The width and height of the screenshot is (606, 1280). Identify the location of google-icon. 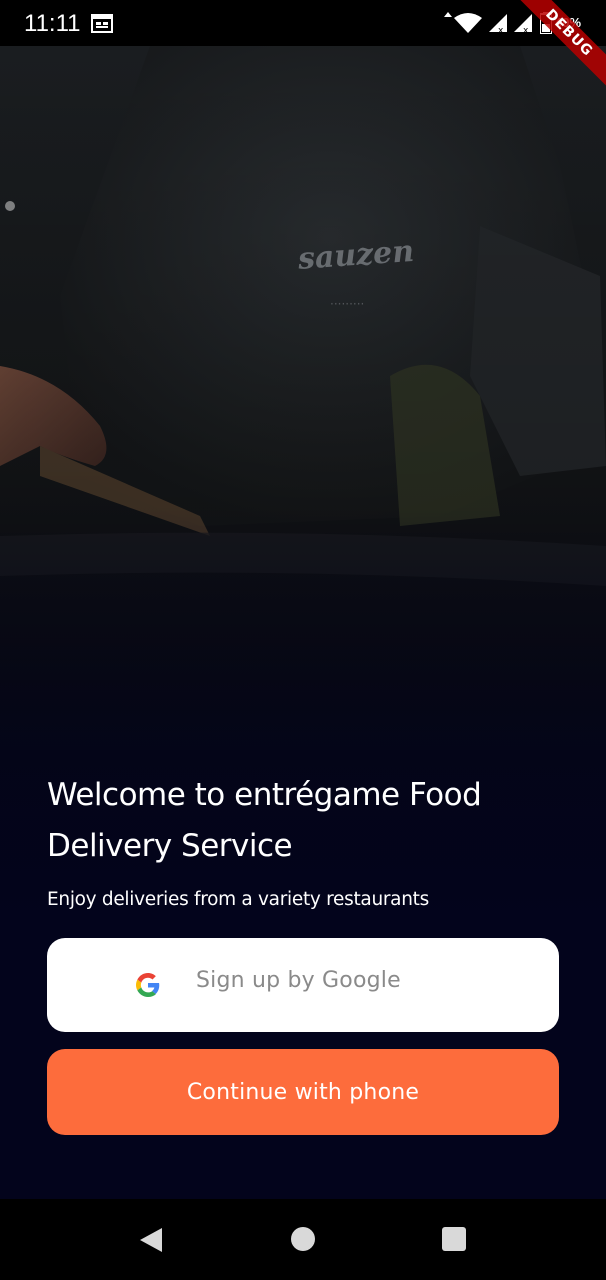
(148, 985).